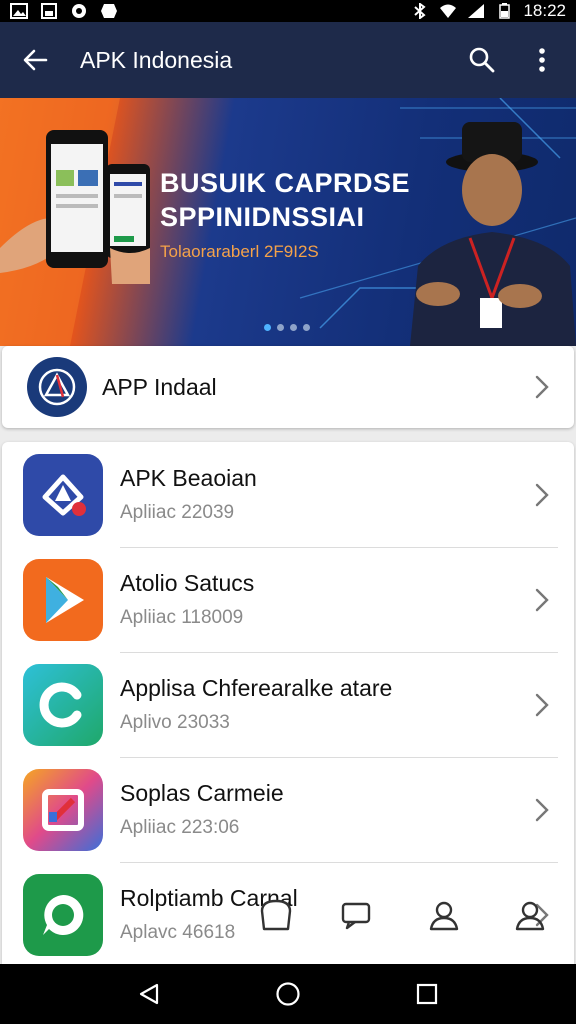 This screenshot has width=576, height=1024. Describe the element at coordinates (544, 10) in the screenshot. I see `status-time: 18:22` at that location.